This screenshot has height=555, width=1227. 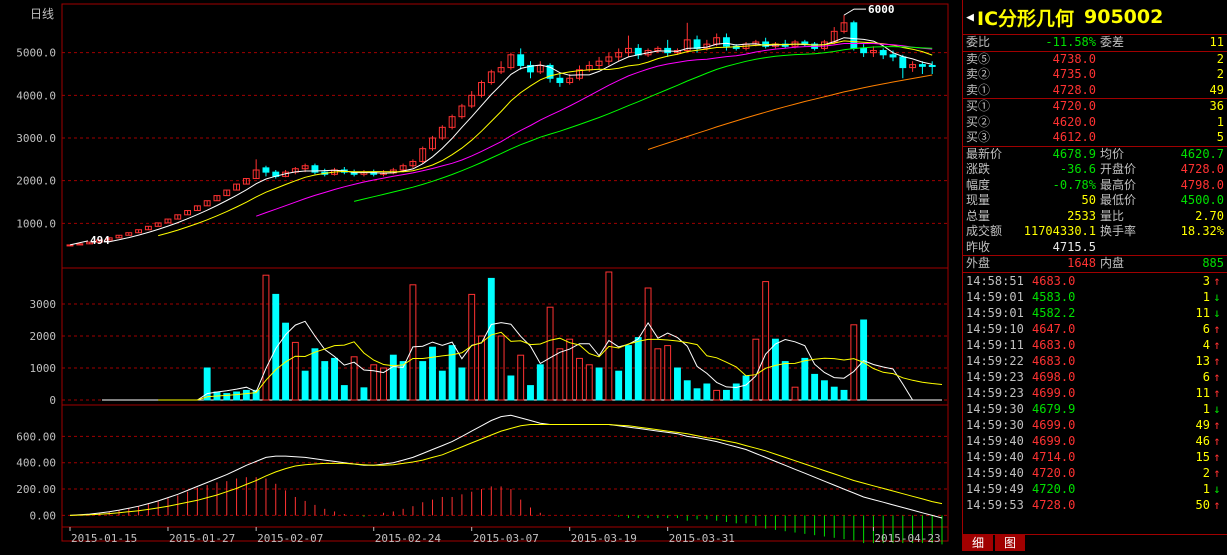 I want to click on order-ratio-value: -11.58%, so click(x=1070, y=42).